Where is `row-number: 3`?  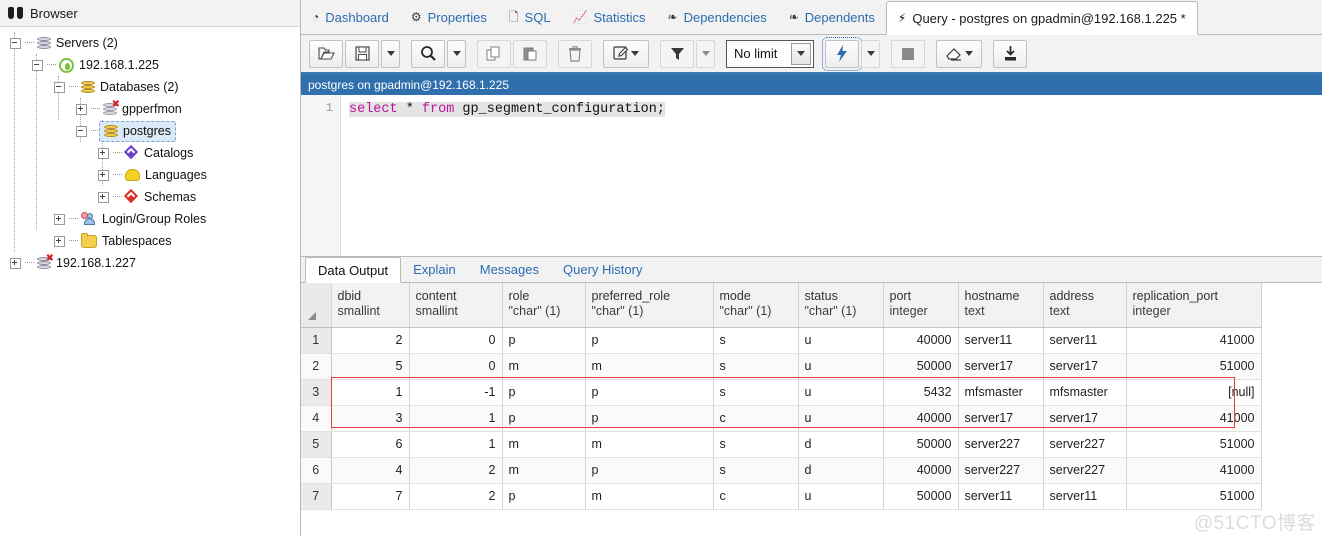 row-number: 3 is located at coordinates (316, 392).